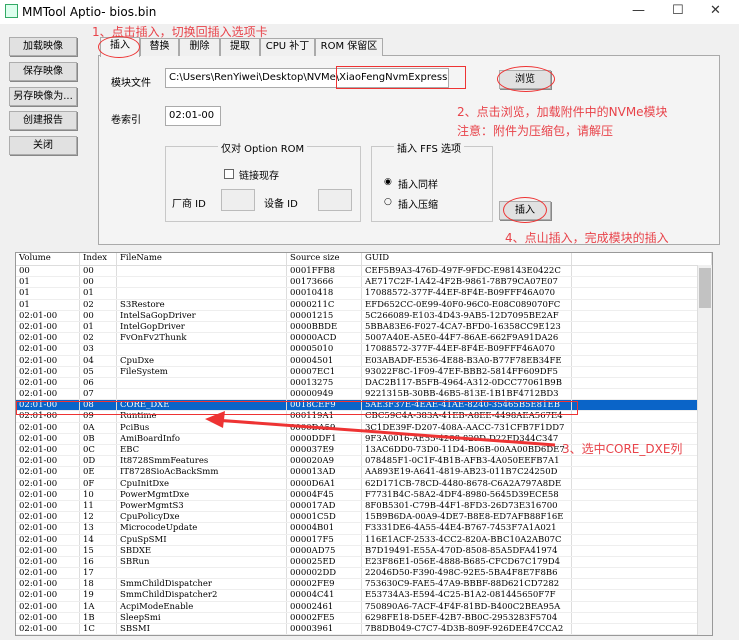 Image resolution: width=739 pixels, height=640 pixels. I want to click on arrow-line, so click(385, 432).